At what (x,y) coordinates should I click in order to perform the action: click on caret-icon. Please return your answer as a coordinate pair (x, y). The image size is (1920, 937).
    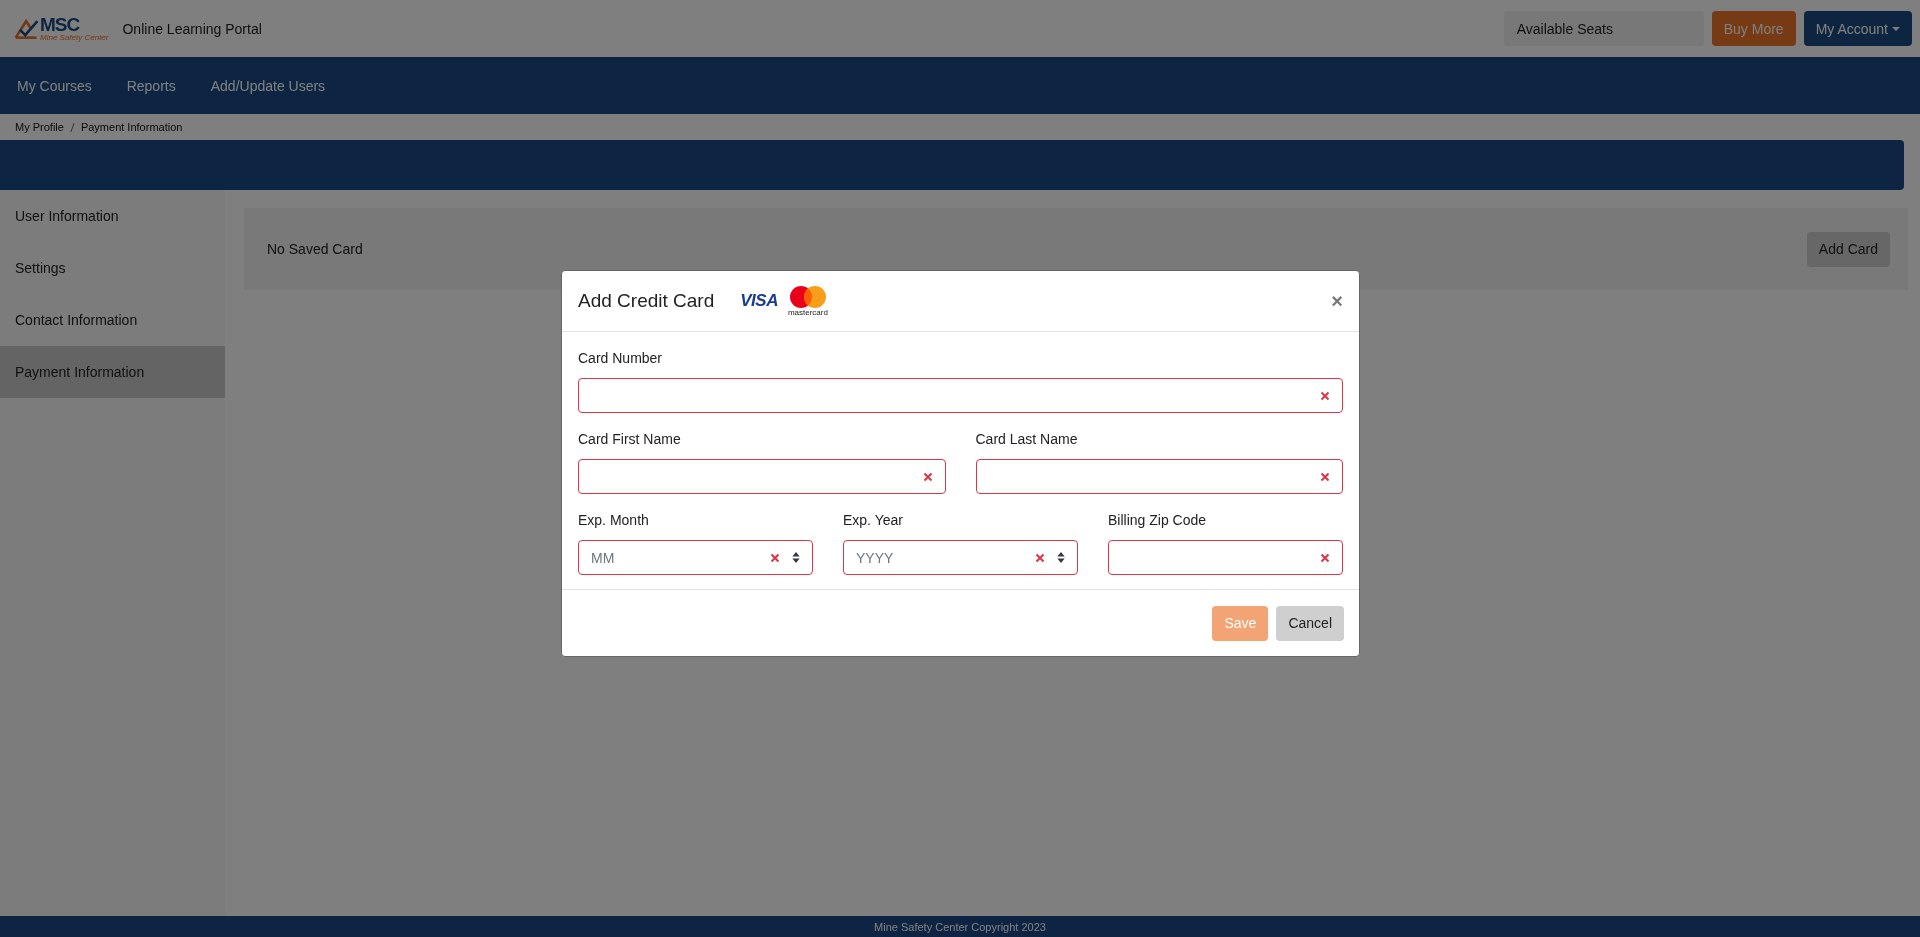
    Looking at the image, I should click on (1896, 28).